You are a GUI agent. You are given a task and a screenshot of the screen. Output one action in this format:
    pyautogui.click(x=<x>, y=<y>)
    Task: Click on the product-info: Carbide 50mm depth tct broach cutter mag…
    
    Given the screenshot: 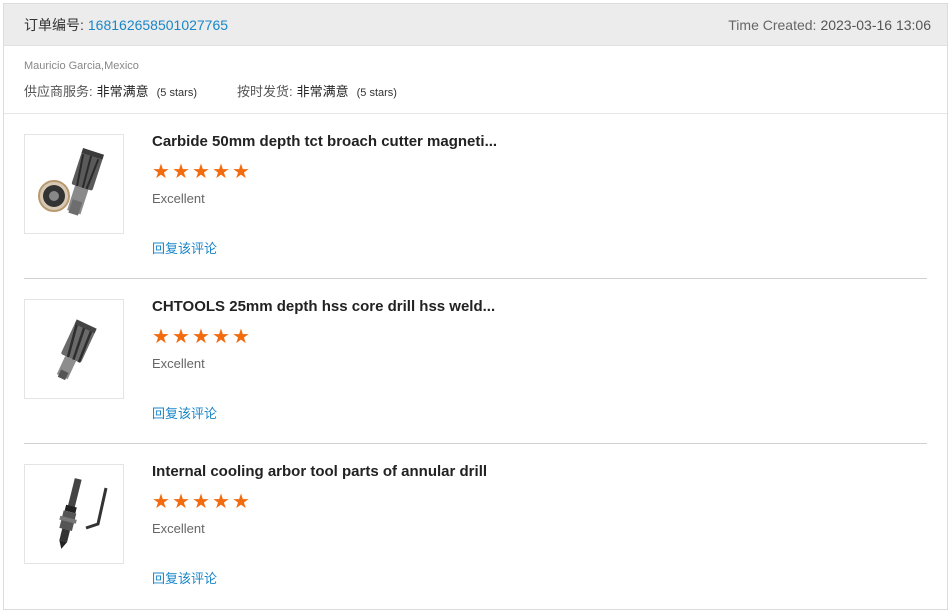 What is the action you would take?
    pyautogui.click(x=324, y=206)
    